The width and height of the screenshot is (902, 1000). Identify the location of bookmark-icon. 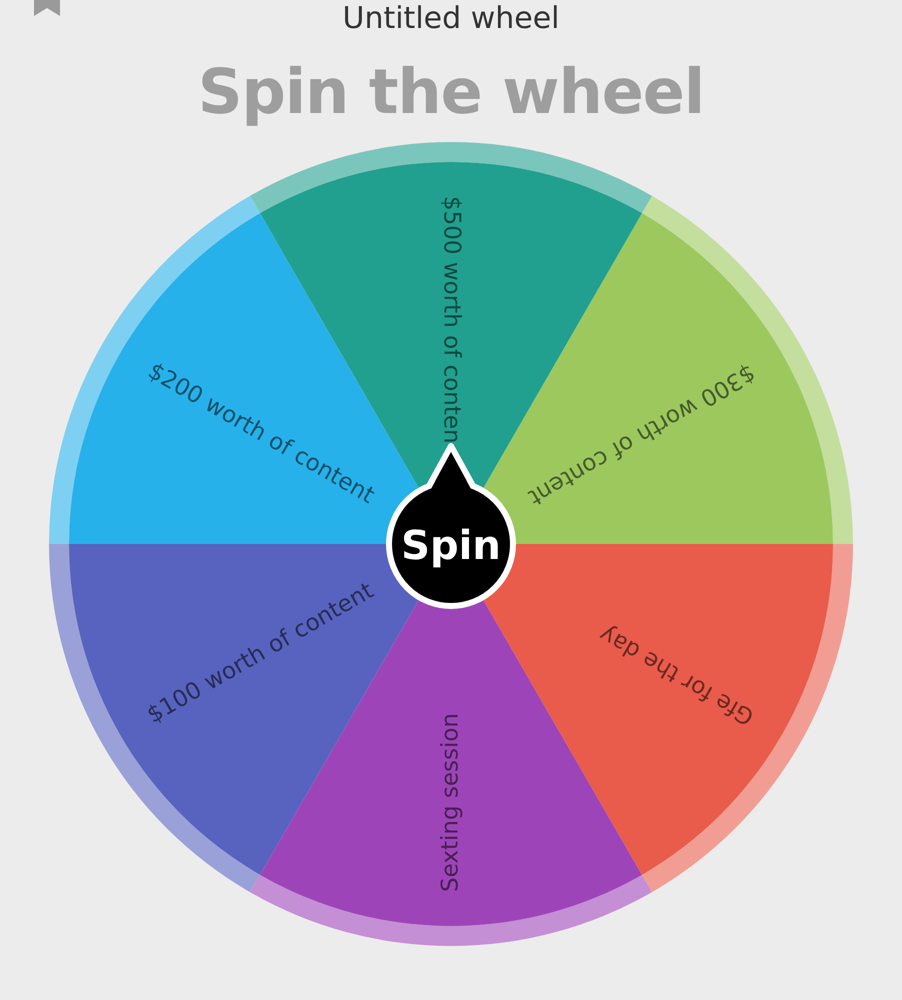
(47, 8).